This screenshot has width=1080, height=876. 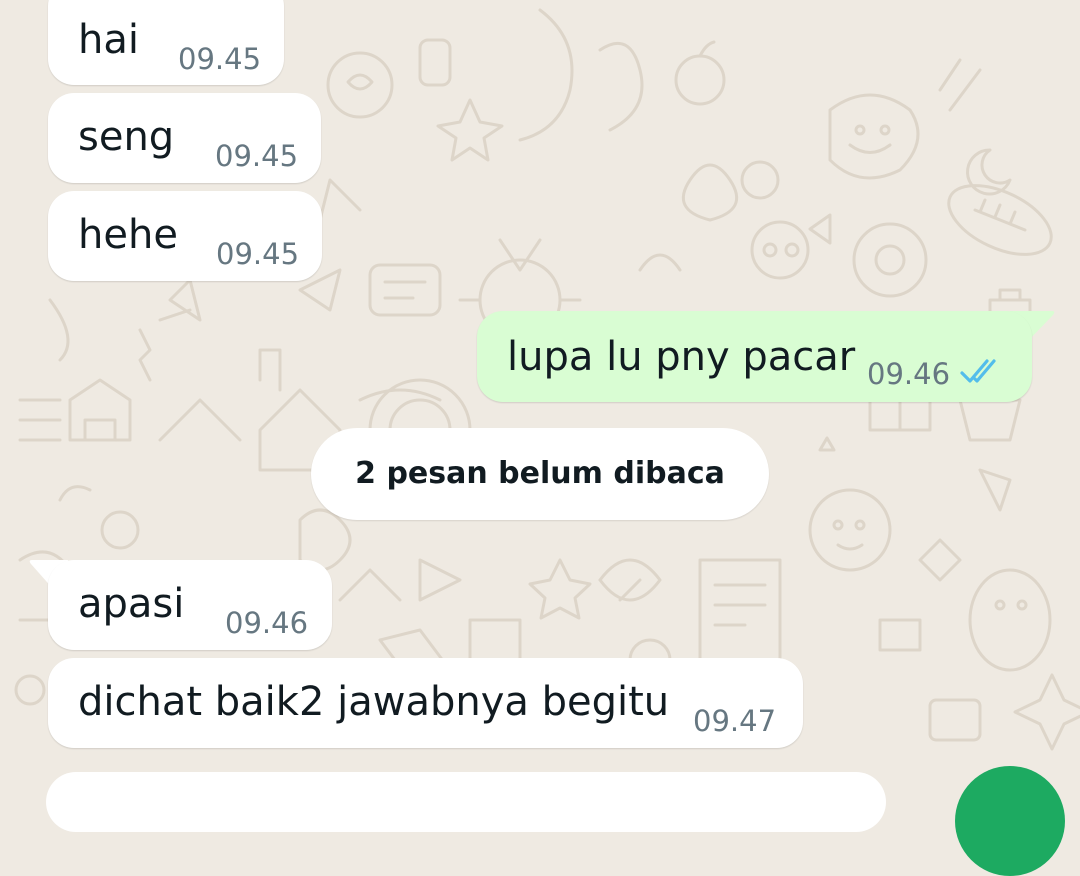 I want to click on unread-messages-banner: 2 pesan belum dibaca, so click(x=540, y=474).